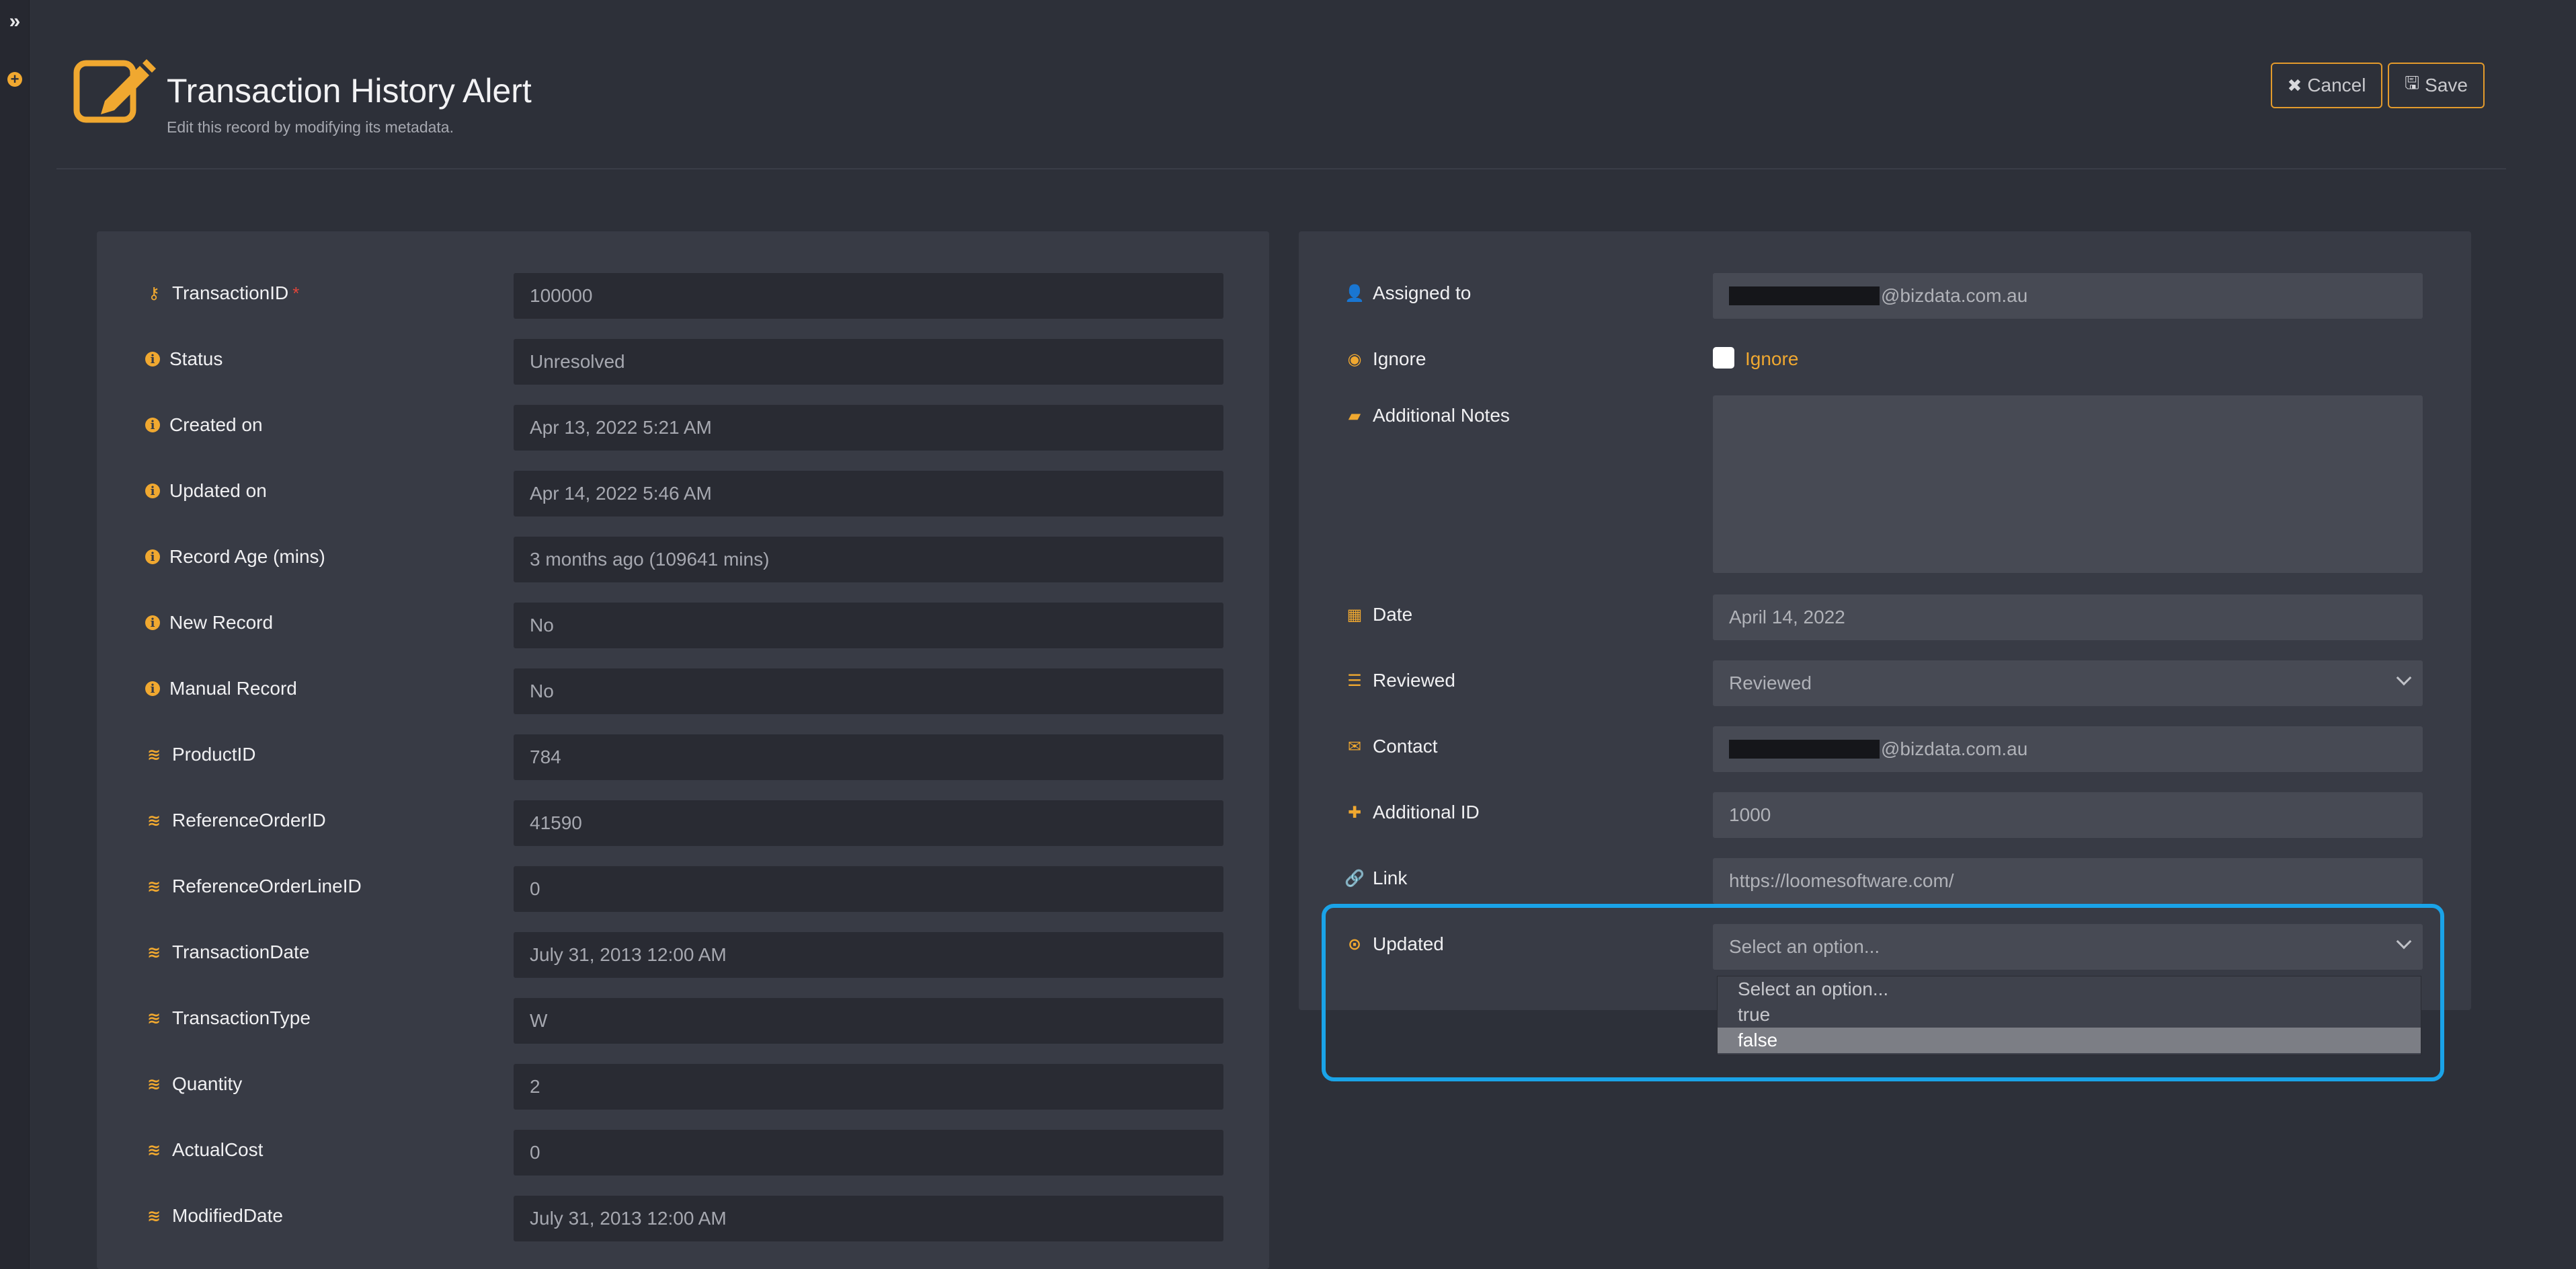  What do you see at coordinates (868, 955) in the screenshot?
I see `transactiondate-field: July 31, 2013 12:00 AM` at bounding box center [868, 955].